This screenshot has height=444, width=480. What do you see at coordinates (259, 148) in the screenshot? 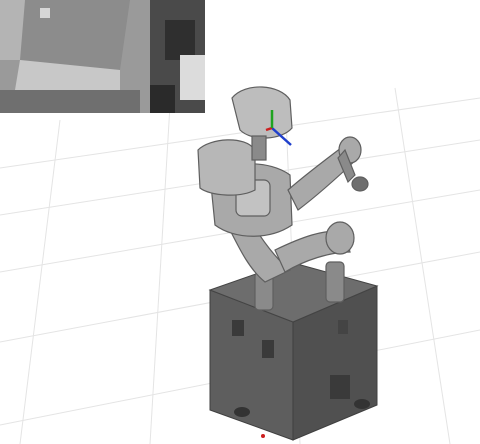
I see `neck` at bounding box center [259, 148].